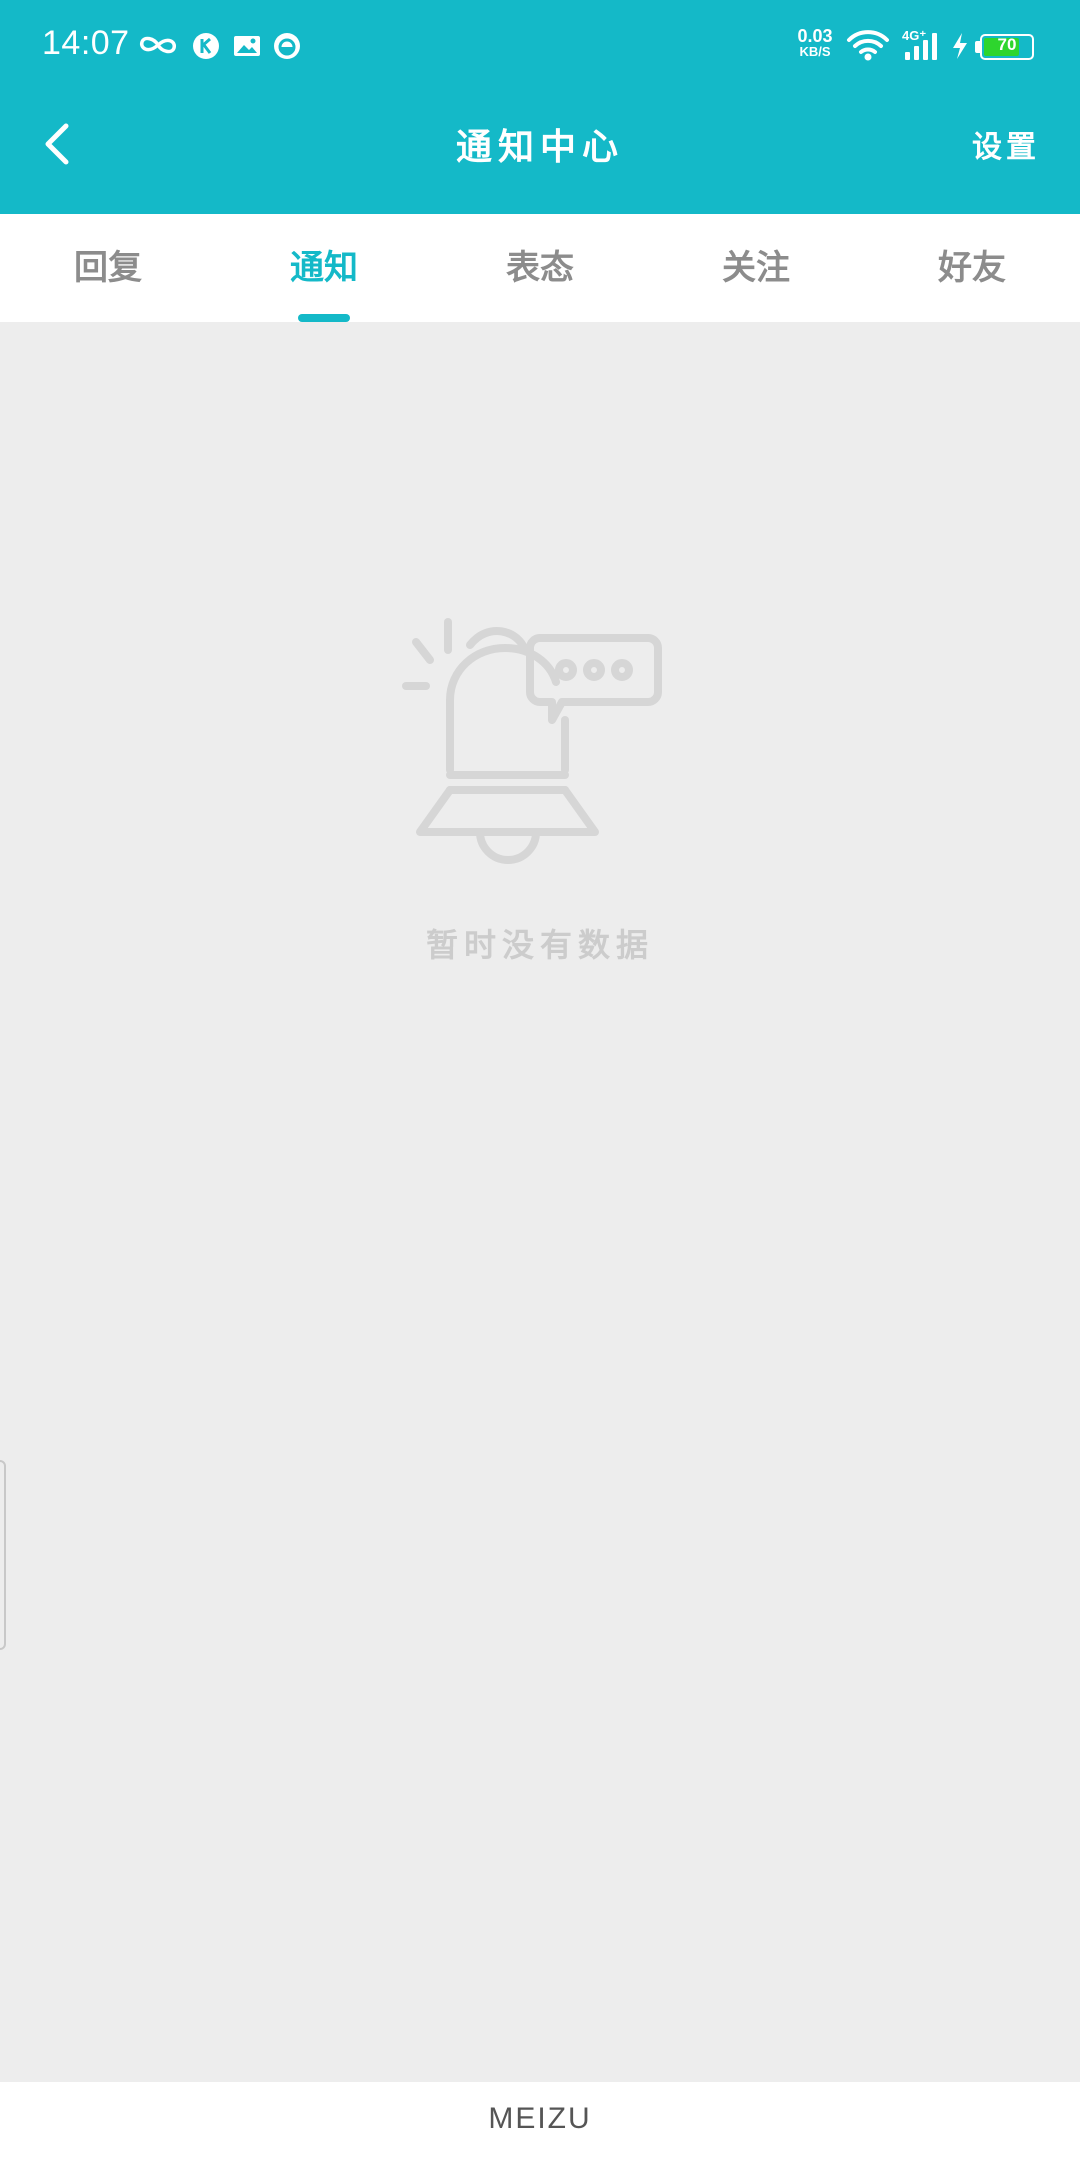 This screenshot has height=2160, width=1080. What do you see at coordinates (815, 36) in the screenshot?
I see `net-speed-value: 0.03` at bounding box center [815, 36].